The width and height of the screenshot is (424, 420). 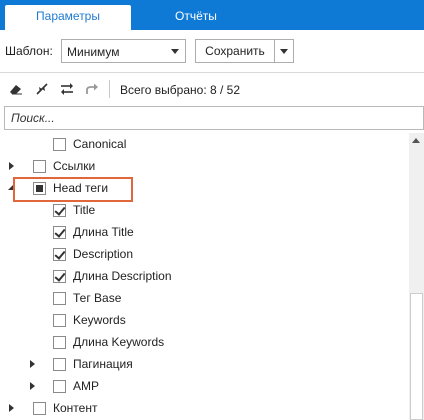 I want to click on template-toolbar: Шаблон: Минимум Сохранить, so click(x=212, y=51).